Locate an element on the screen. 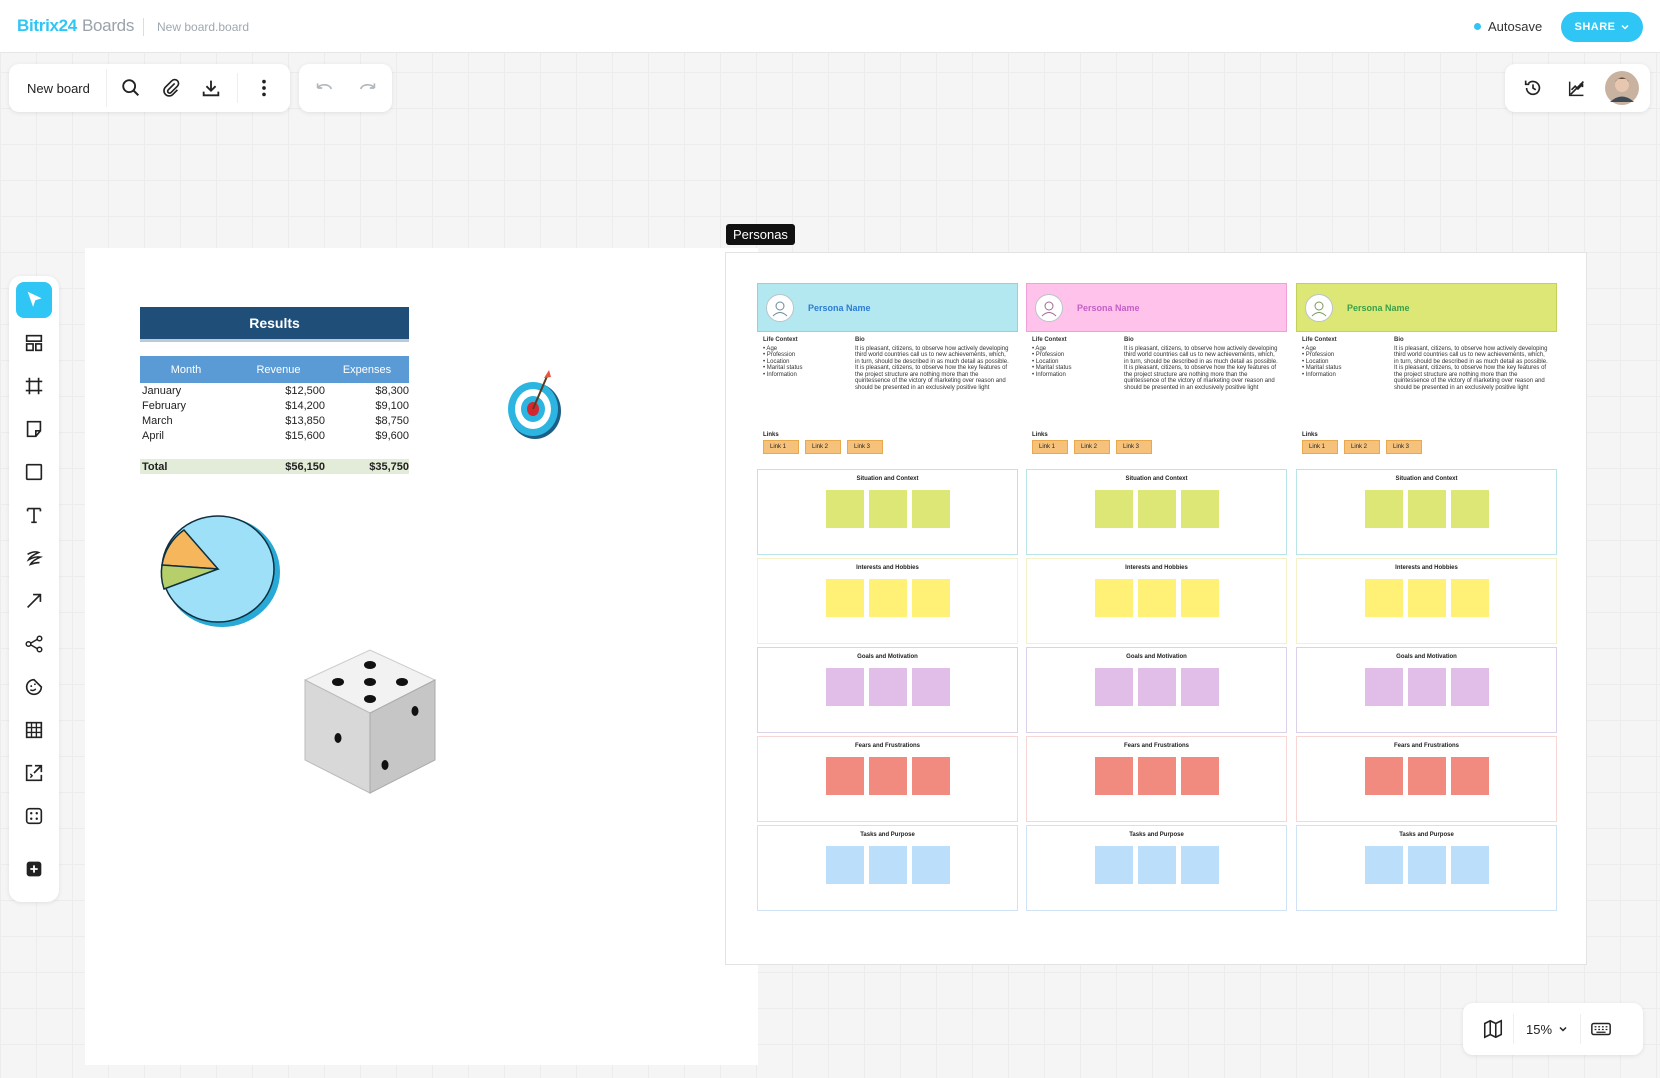 This screenshot has width=1660, height=1078. user-avatar is located at coordinates (1622, 88).